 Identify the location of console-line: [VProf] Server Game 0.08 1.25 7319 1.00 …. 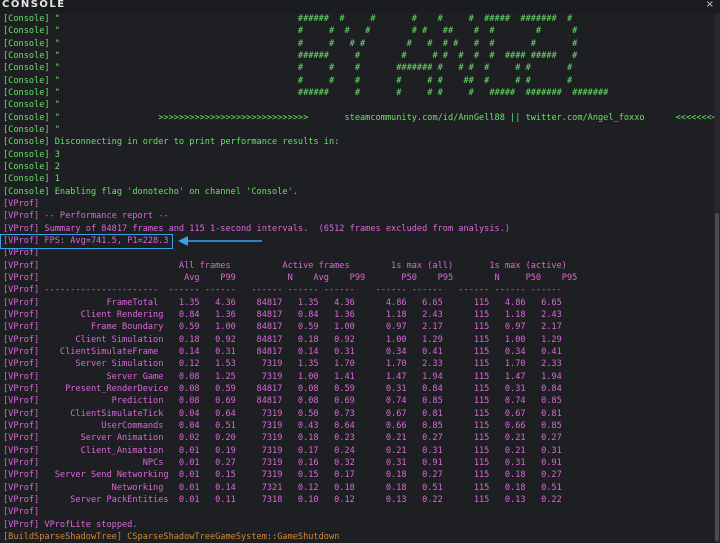
(282, 377).